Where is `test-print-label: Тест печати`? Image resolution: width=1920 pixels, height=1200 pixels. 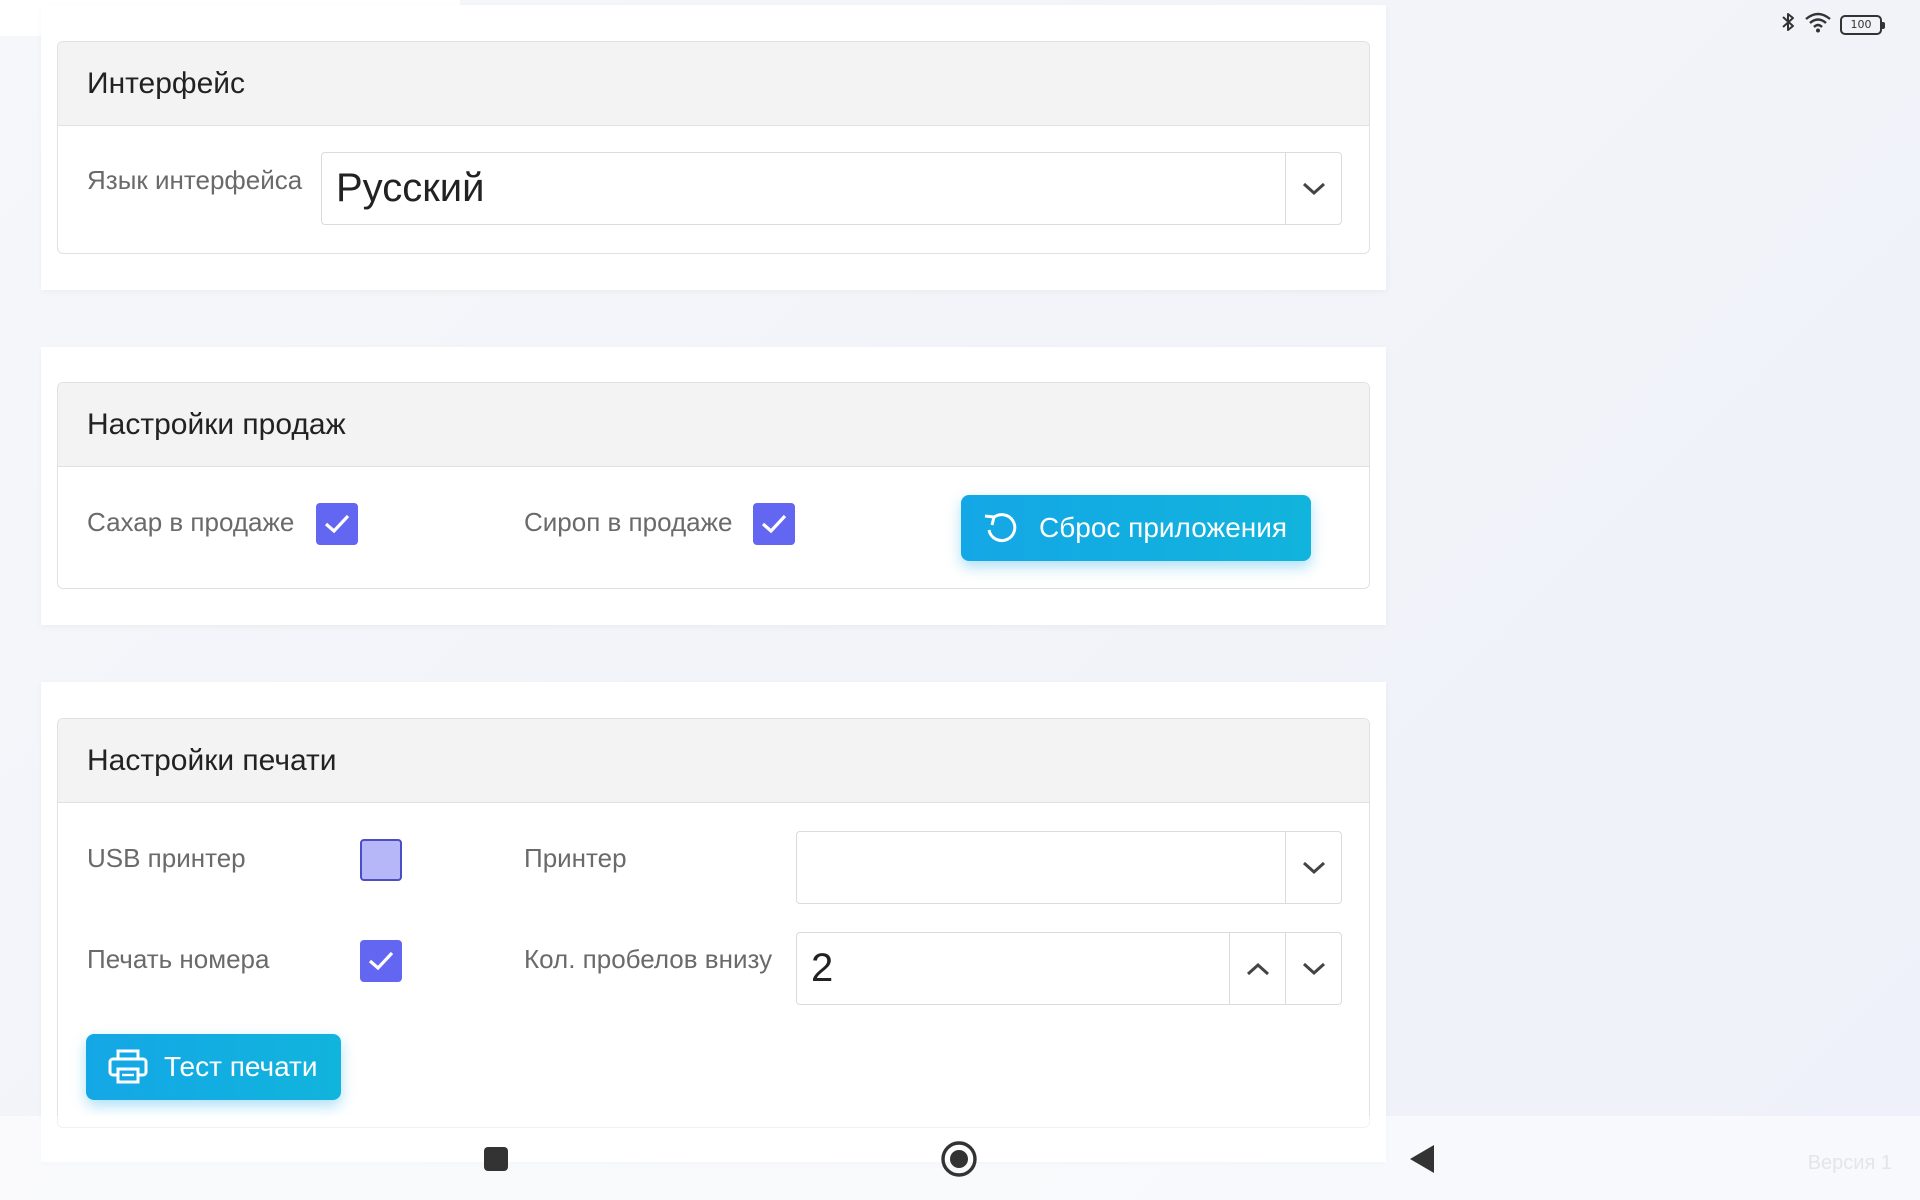
test-print-label: Тест печати is located at coordinates (241, 1066).